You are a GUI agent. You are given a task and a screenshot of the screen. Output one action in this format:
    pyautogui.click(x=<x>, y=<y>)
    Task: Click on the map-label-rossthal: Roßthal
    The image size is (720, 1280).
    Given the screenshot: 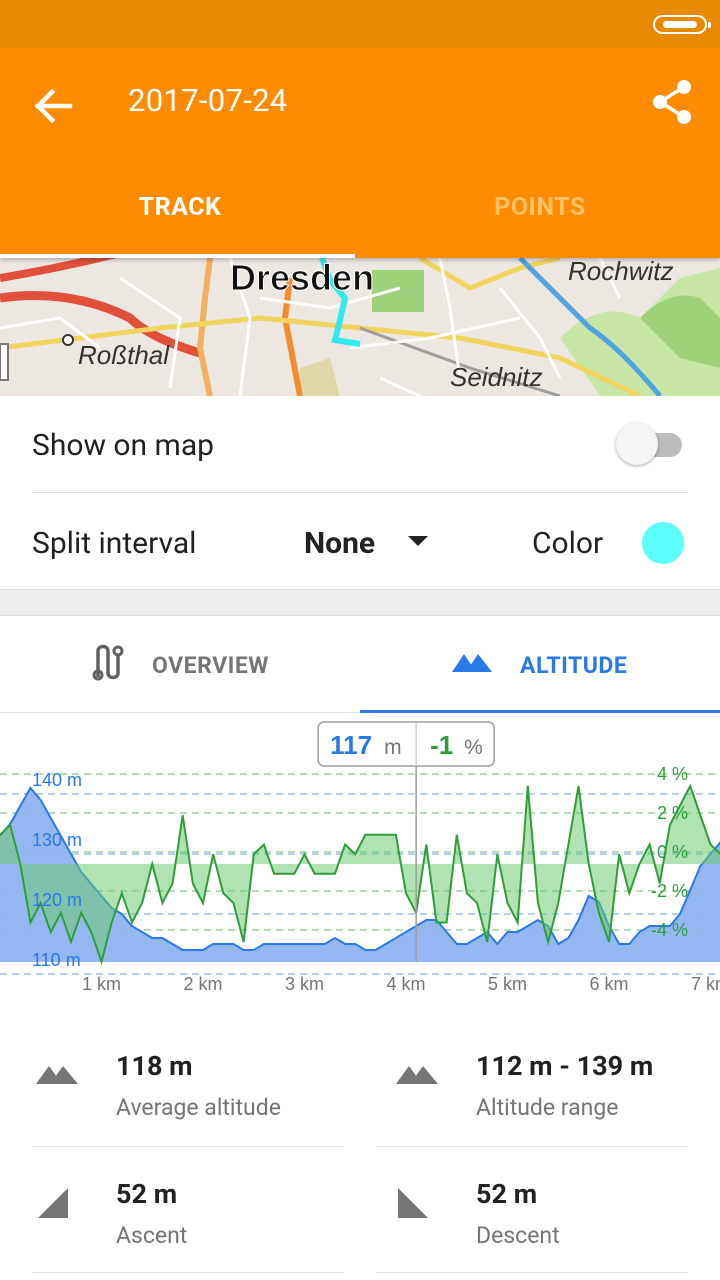 What is the action you would take?
    pyautogui.click(x=124, y=355)
    